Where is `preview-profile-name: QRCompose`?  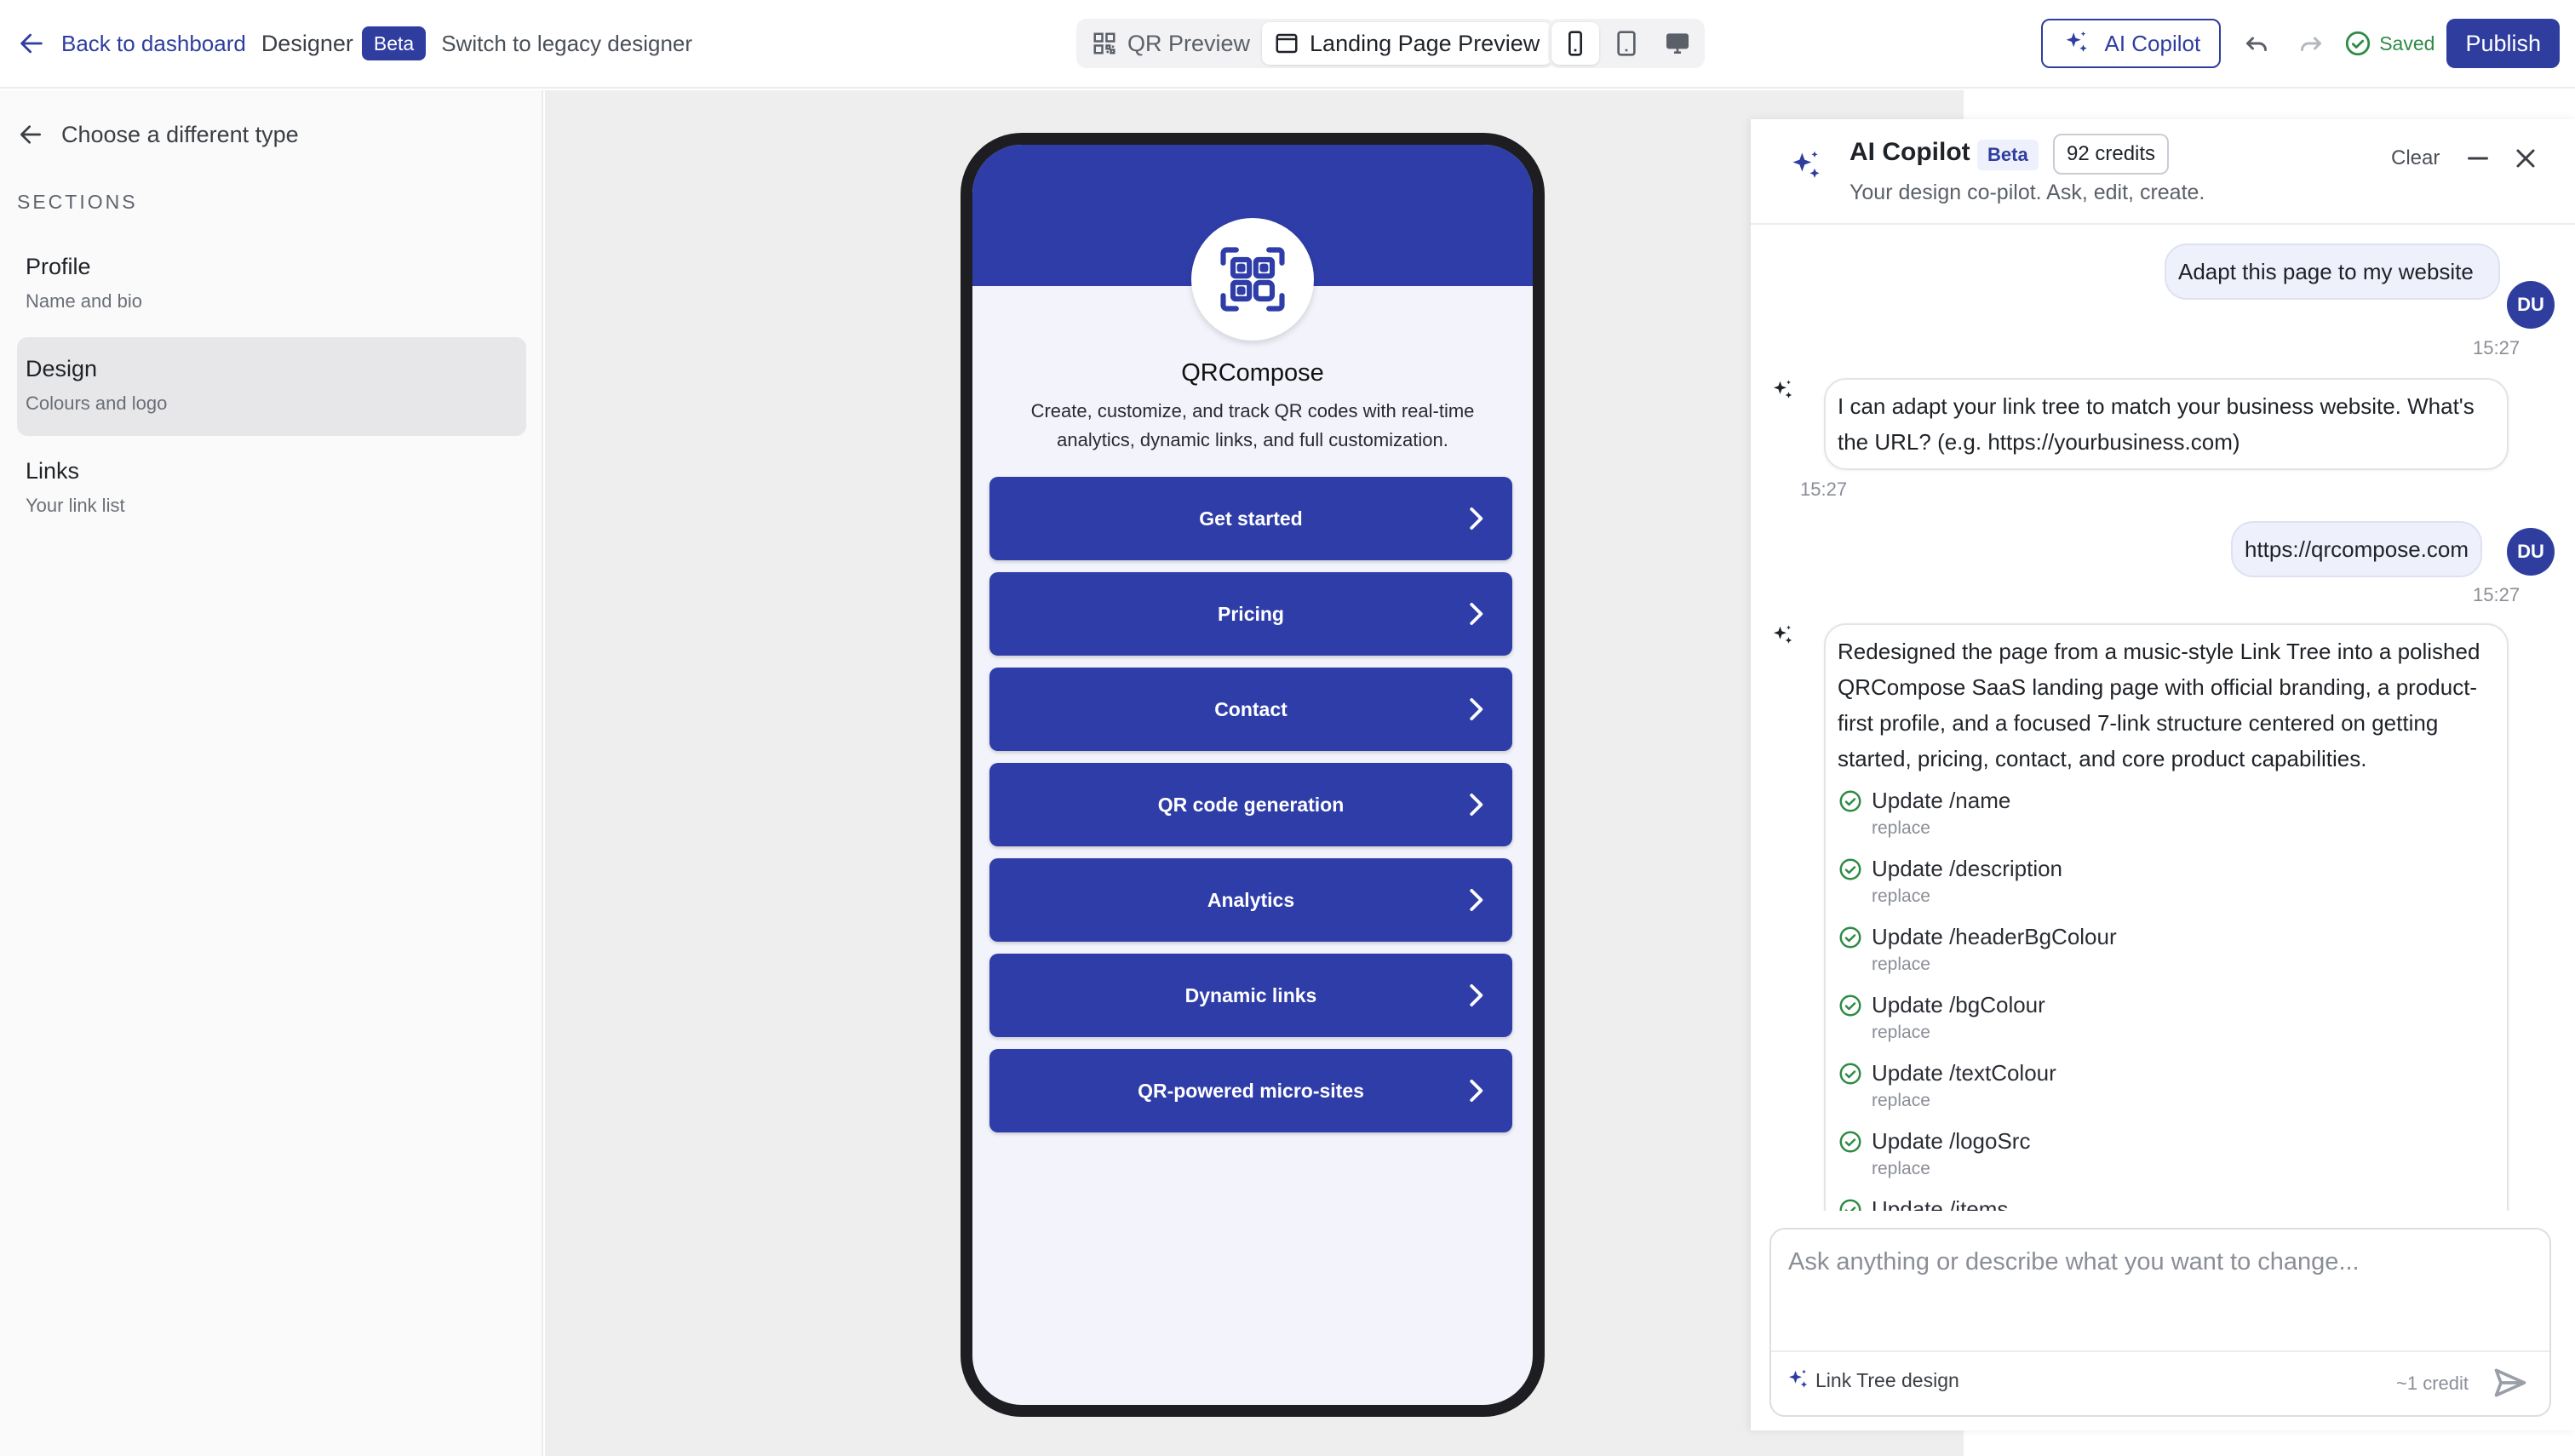
preview-profile-name: QRCompose is located at coordinates (1252, 373).